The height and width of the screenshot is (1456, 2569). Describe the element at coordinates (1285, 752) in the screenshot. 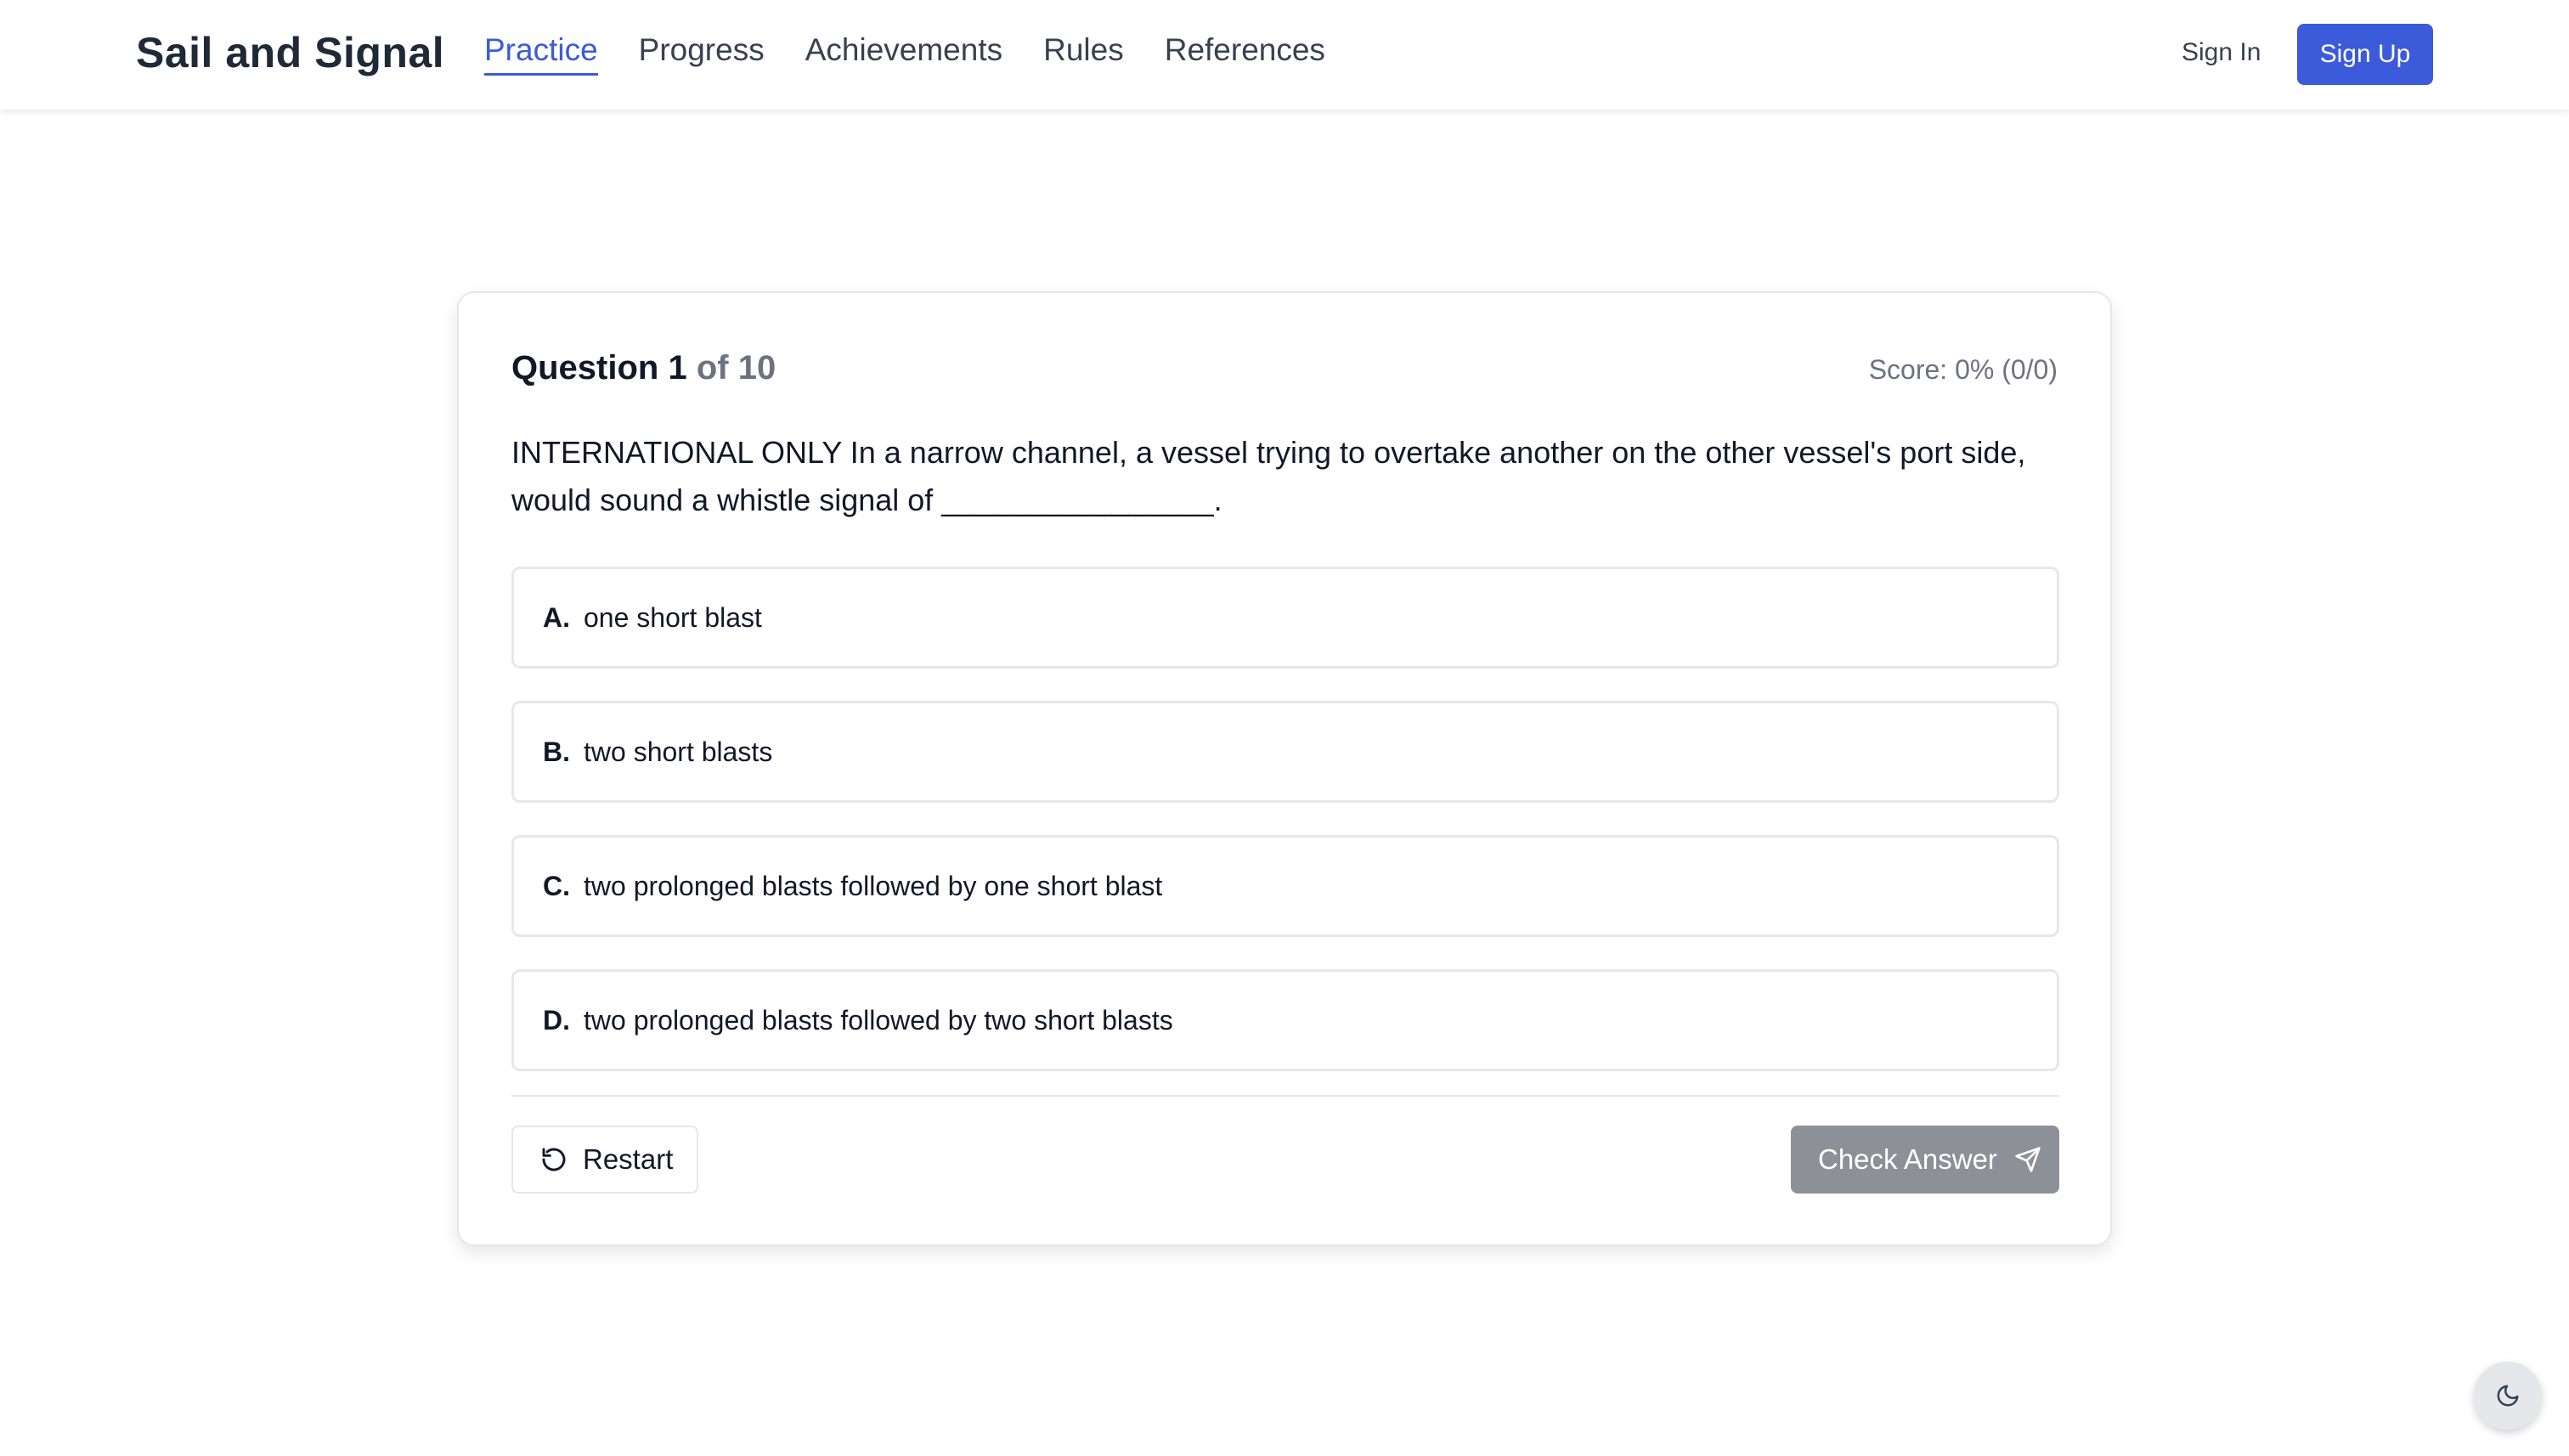

I see `answer-option-b: B. two short blasts` at that location.